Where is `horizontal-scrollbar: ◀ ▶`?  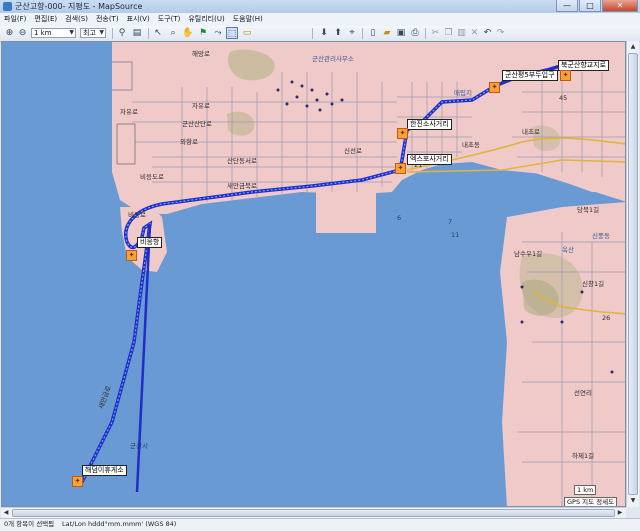
horizontal-scrollbar: ◀ ▶ is located at coordinates (313, 512).